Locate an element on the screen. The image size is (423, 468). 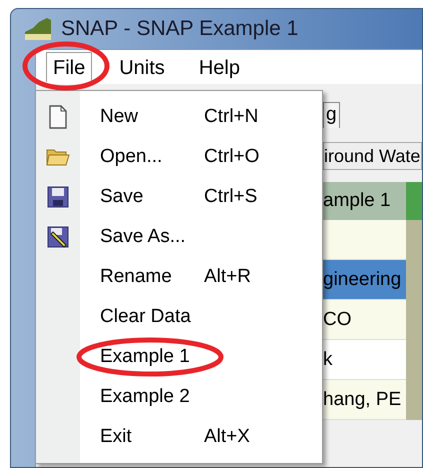
folder-icon is located at coordinates (58, 157).